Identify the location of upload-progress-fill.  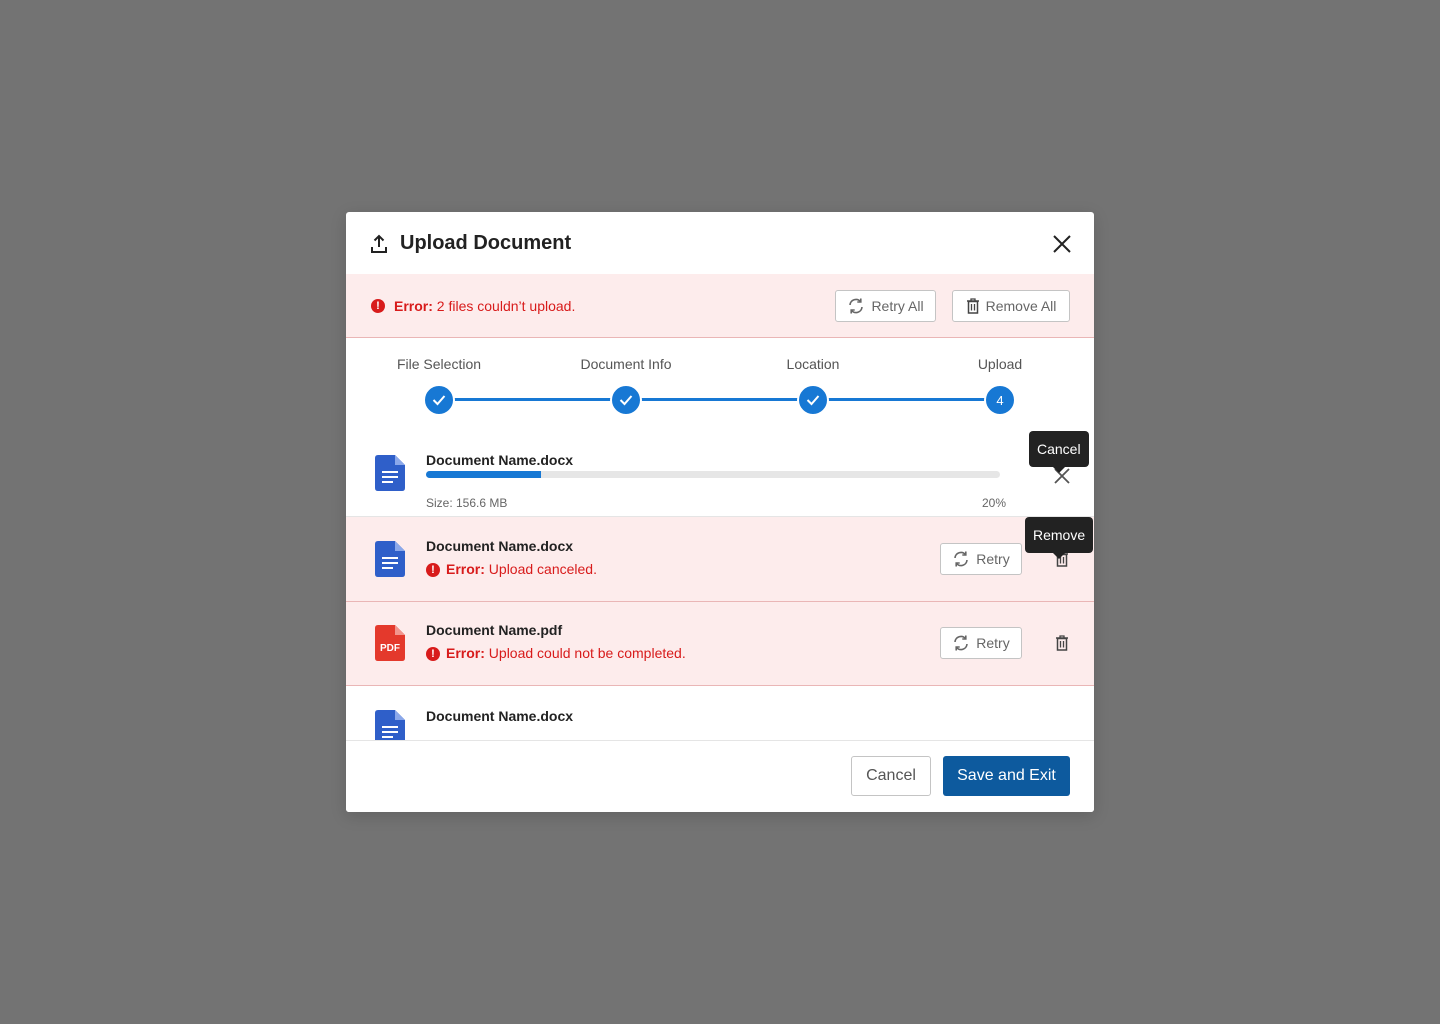
(483, 474).